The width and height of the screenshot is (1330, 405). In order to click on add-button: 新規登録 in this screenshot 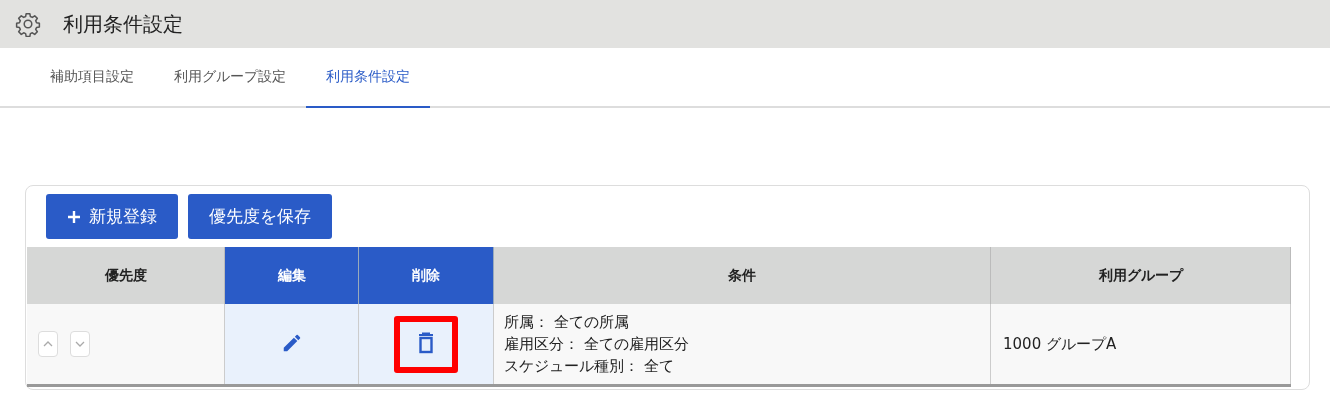, I will do `click(112, 216)`.